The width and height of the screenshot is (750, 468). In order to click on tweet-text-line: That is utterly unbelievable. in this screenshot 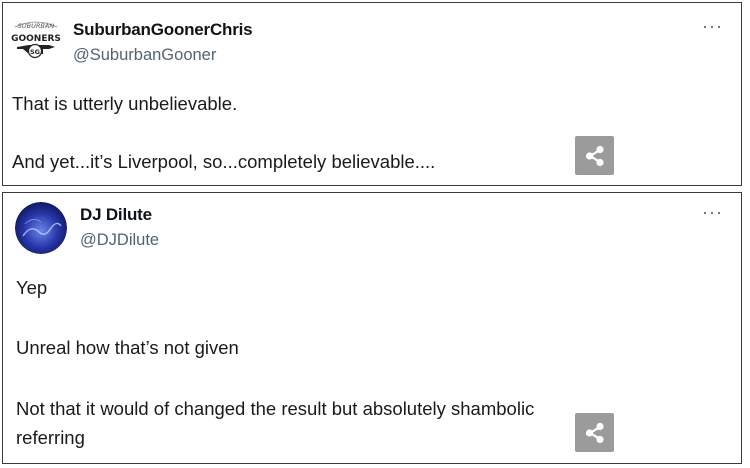, I will do `click(125, 103)`.